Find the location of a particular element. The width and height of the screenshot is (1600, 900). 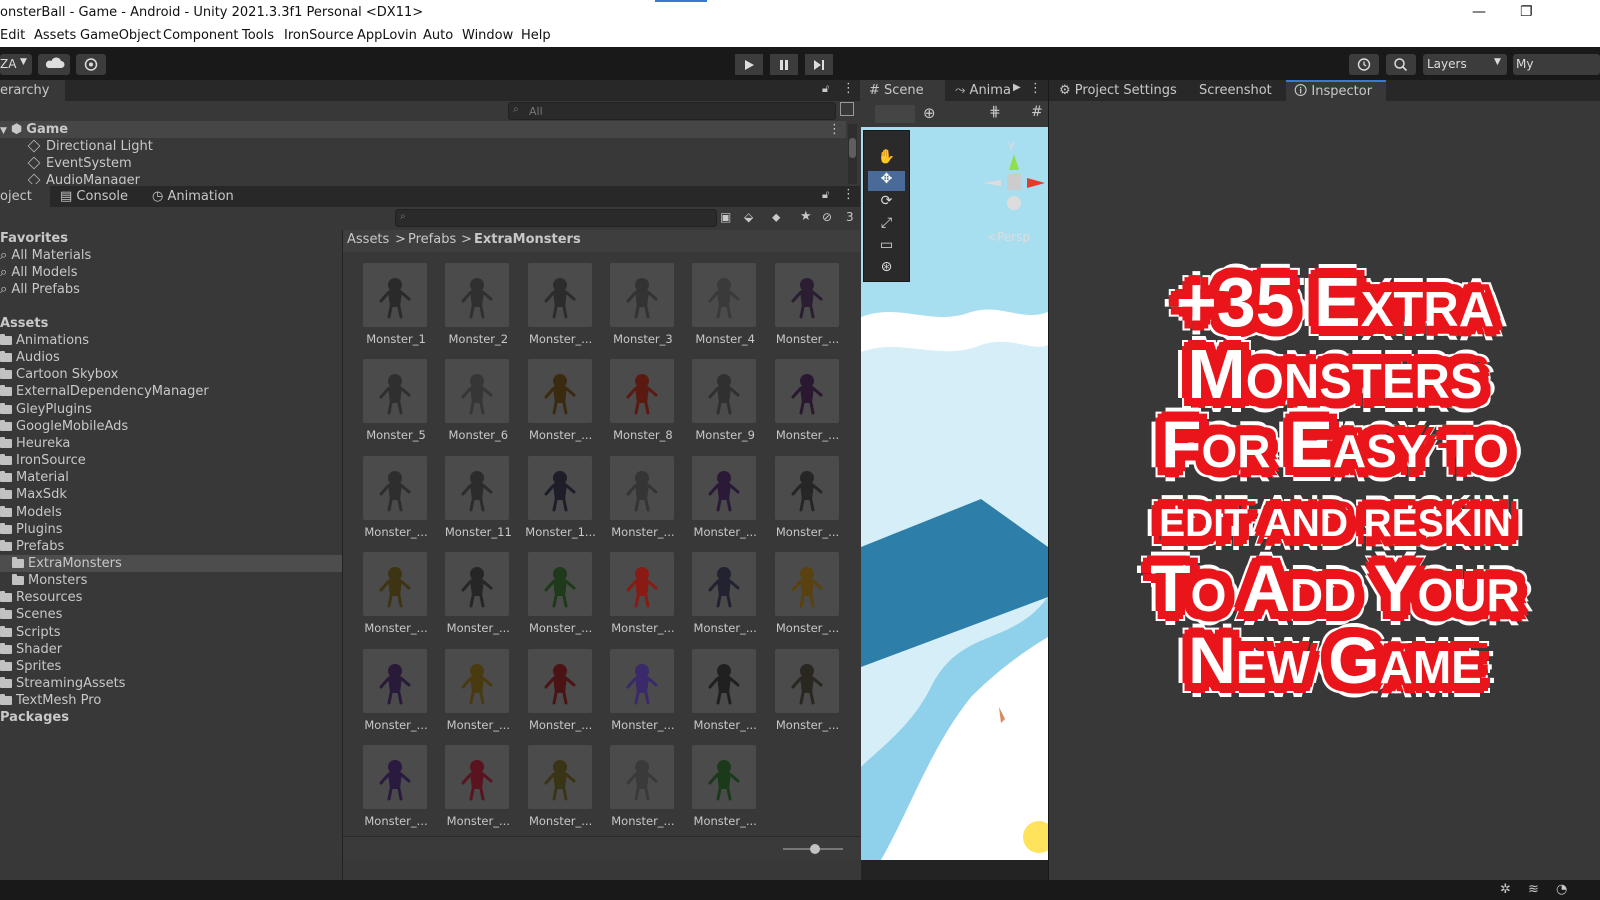

folder-item: Material is located at coordinates (171, 477).